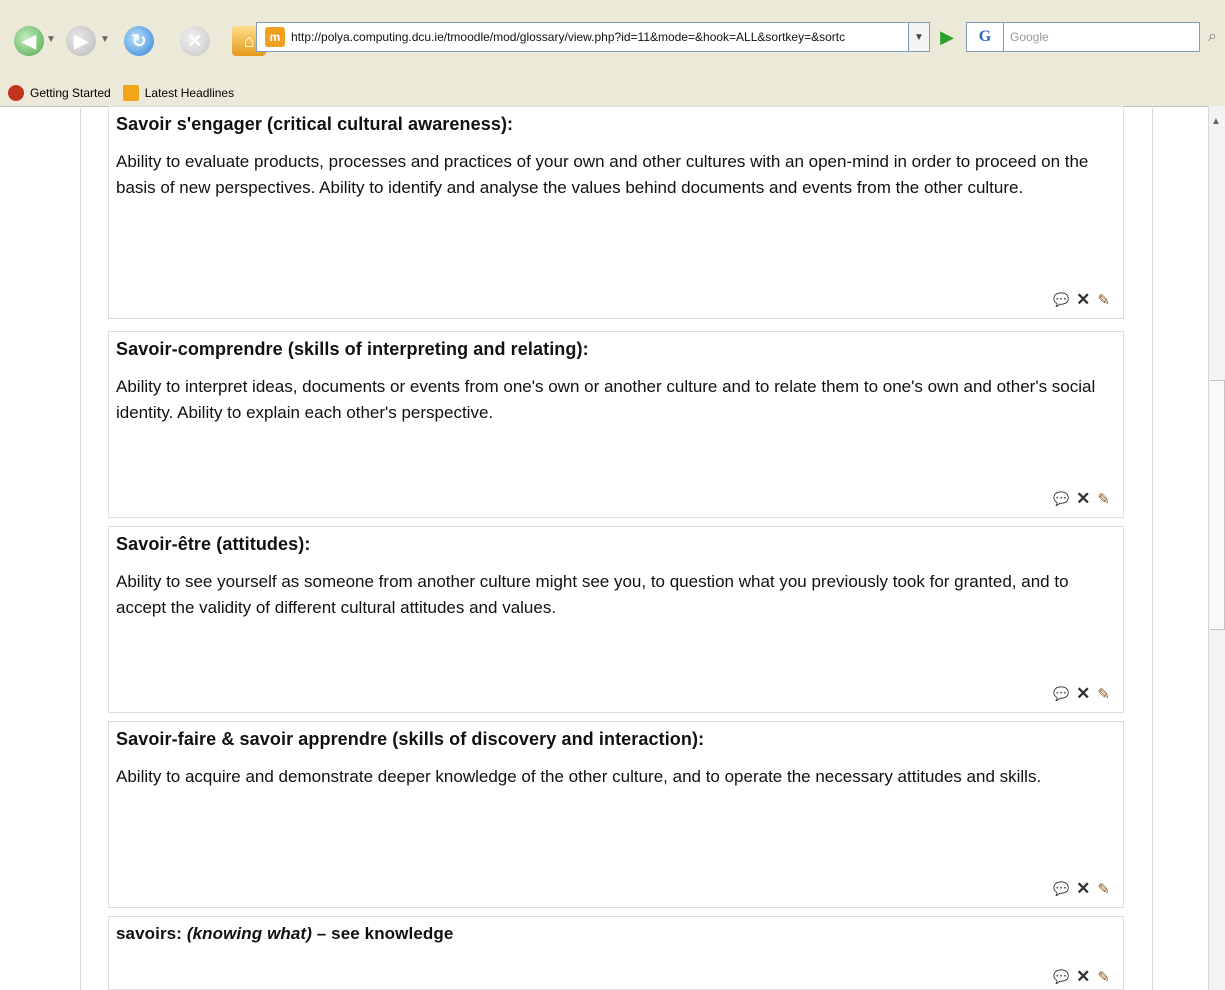  What do you see at coordinates (51, 39) in the screenshot?
I see `back-history-dropdown: ▼` at bounding box center [51, 39].